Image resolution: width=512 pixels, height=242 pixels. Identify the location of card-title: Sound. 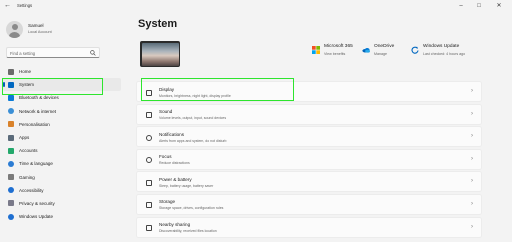
(166, 112).